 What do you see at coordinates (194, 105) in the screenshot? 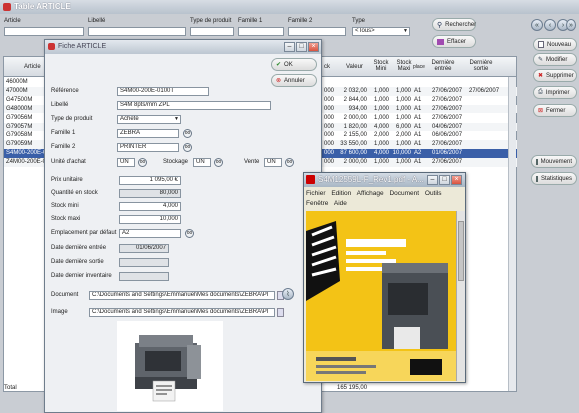
I see `libelle-field: S4M 8pts/mm ZPL` at bounding box center [194, 105].